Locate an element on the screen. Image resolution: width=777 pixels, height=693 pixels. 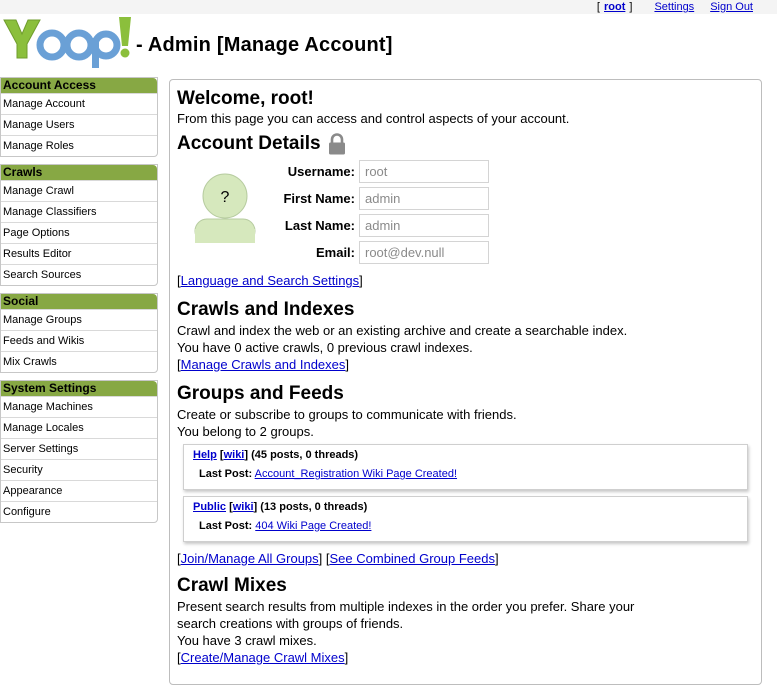
sidebar-item-results-editor: Results Editor is located at coordinates (79, 253).